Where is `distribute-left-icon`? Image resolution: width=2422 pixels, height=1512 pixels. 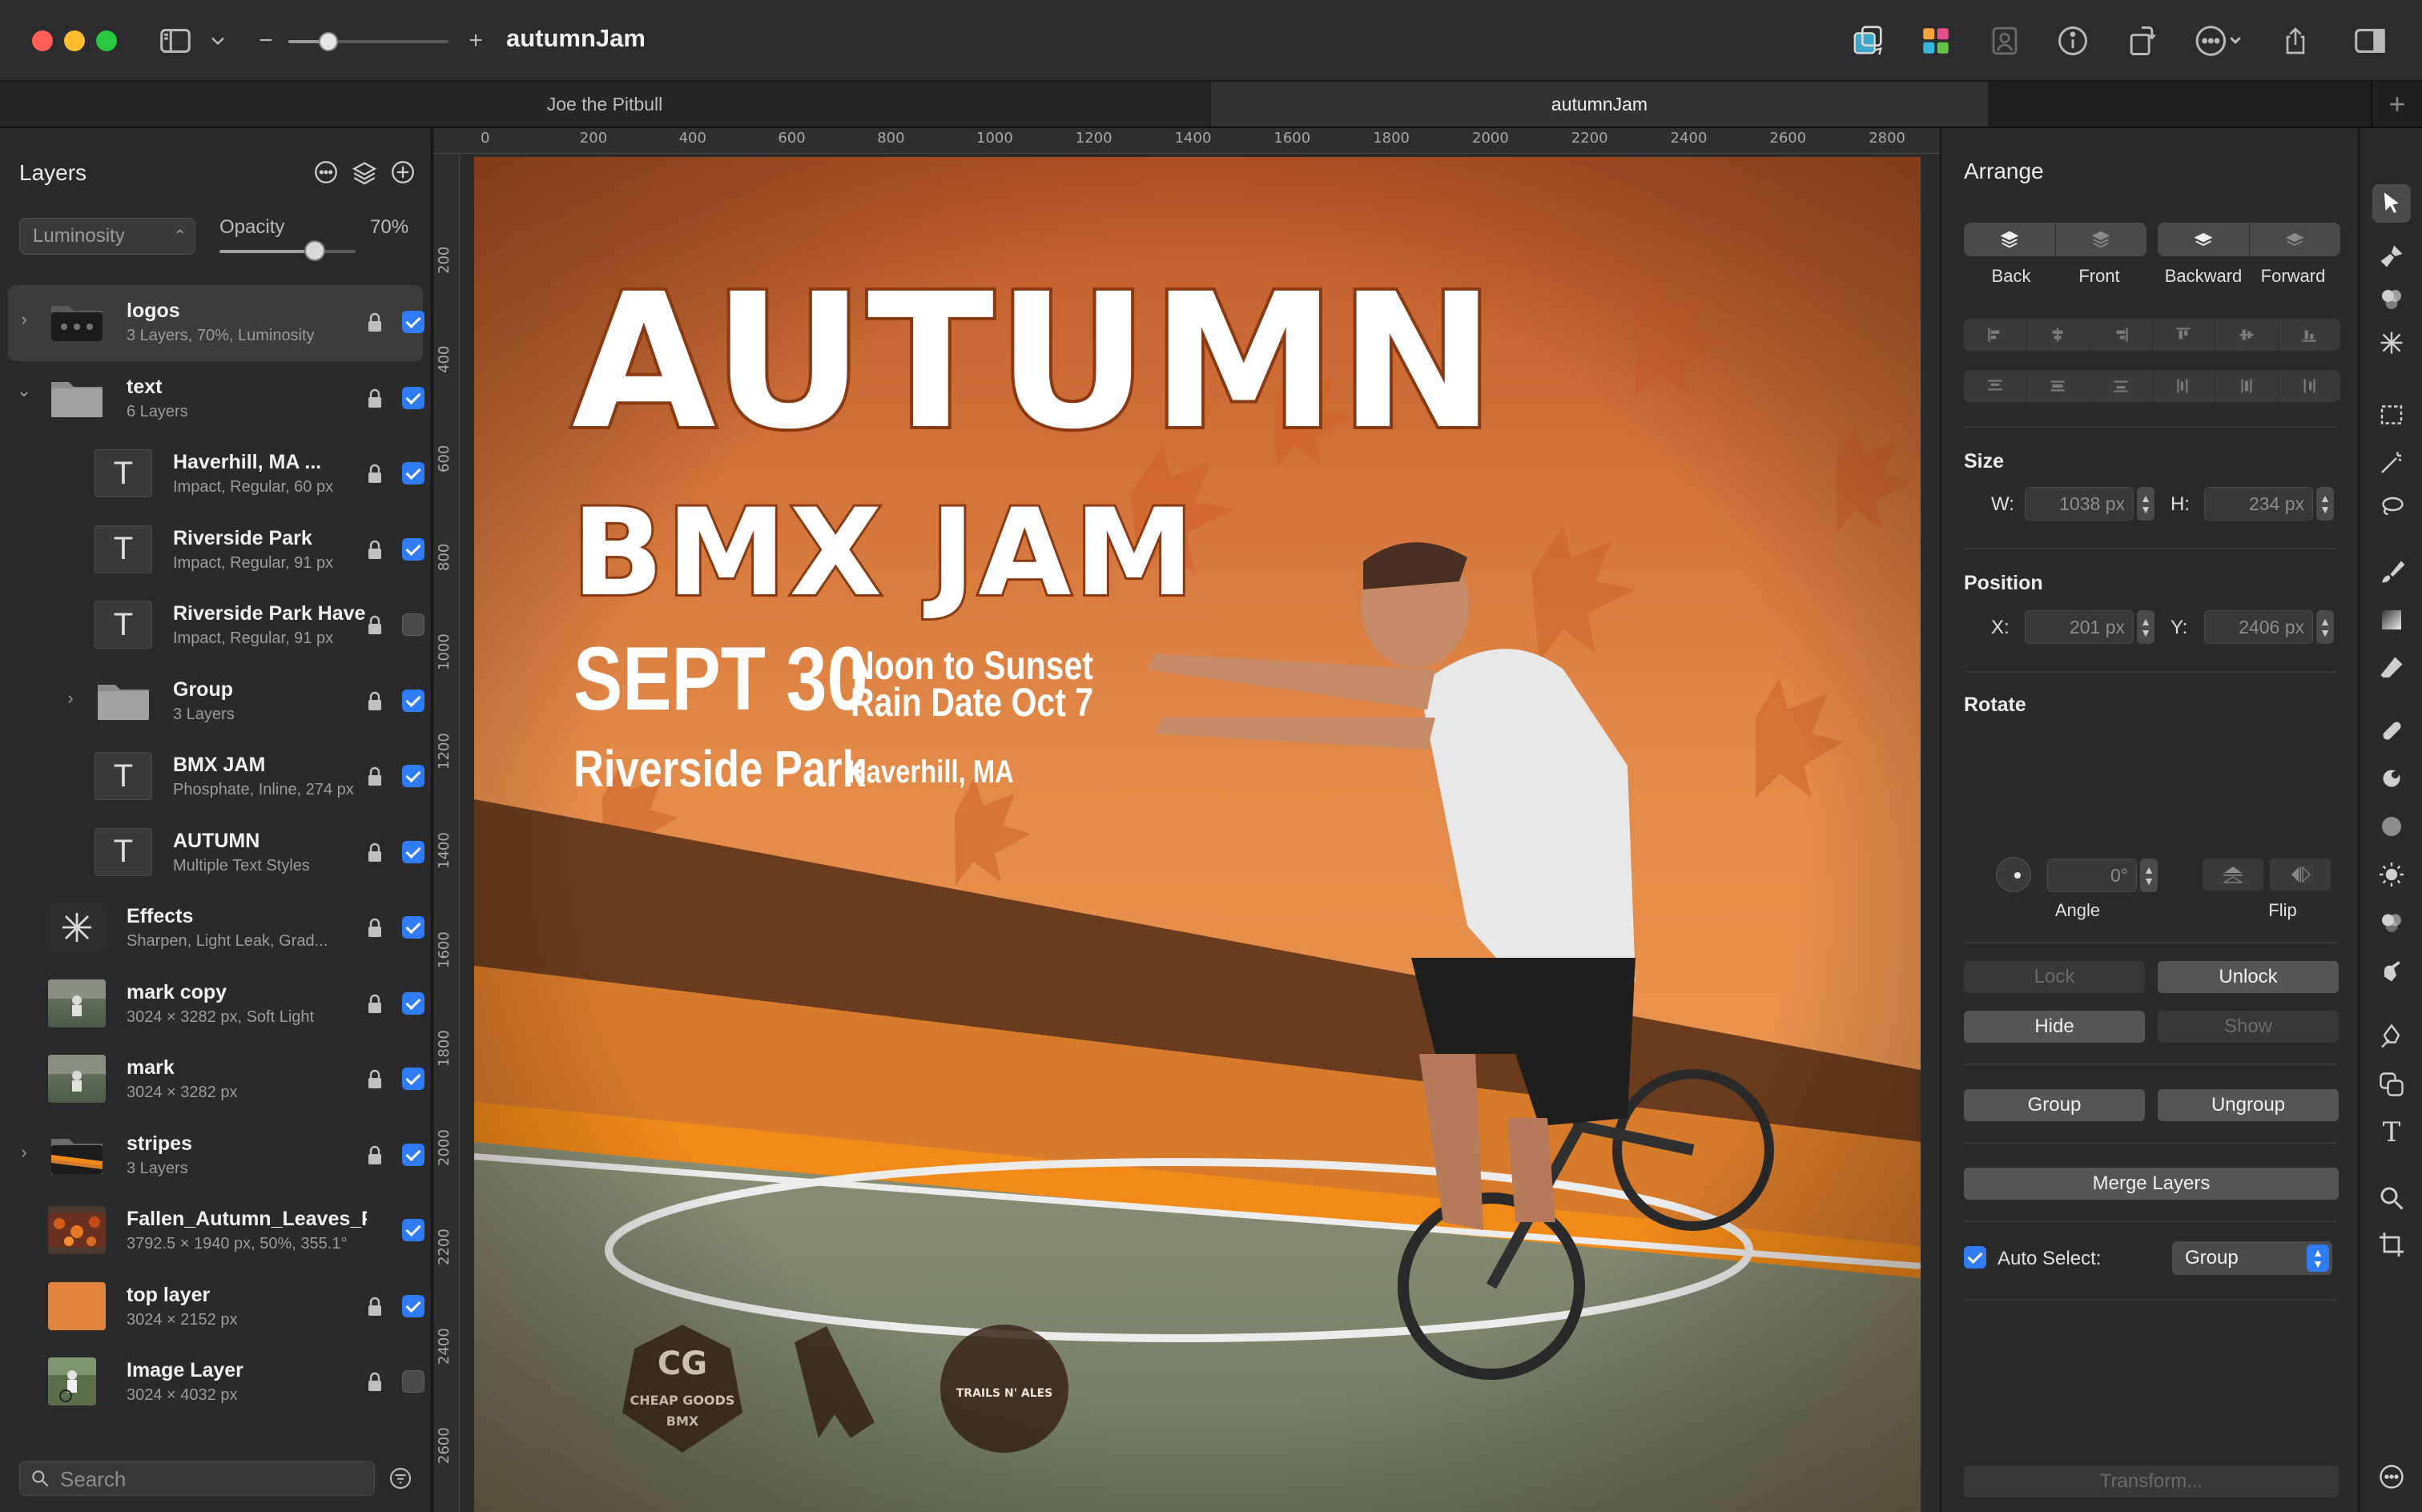
distribute-left-icon is located at coordinates (2184, 386).